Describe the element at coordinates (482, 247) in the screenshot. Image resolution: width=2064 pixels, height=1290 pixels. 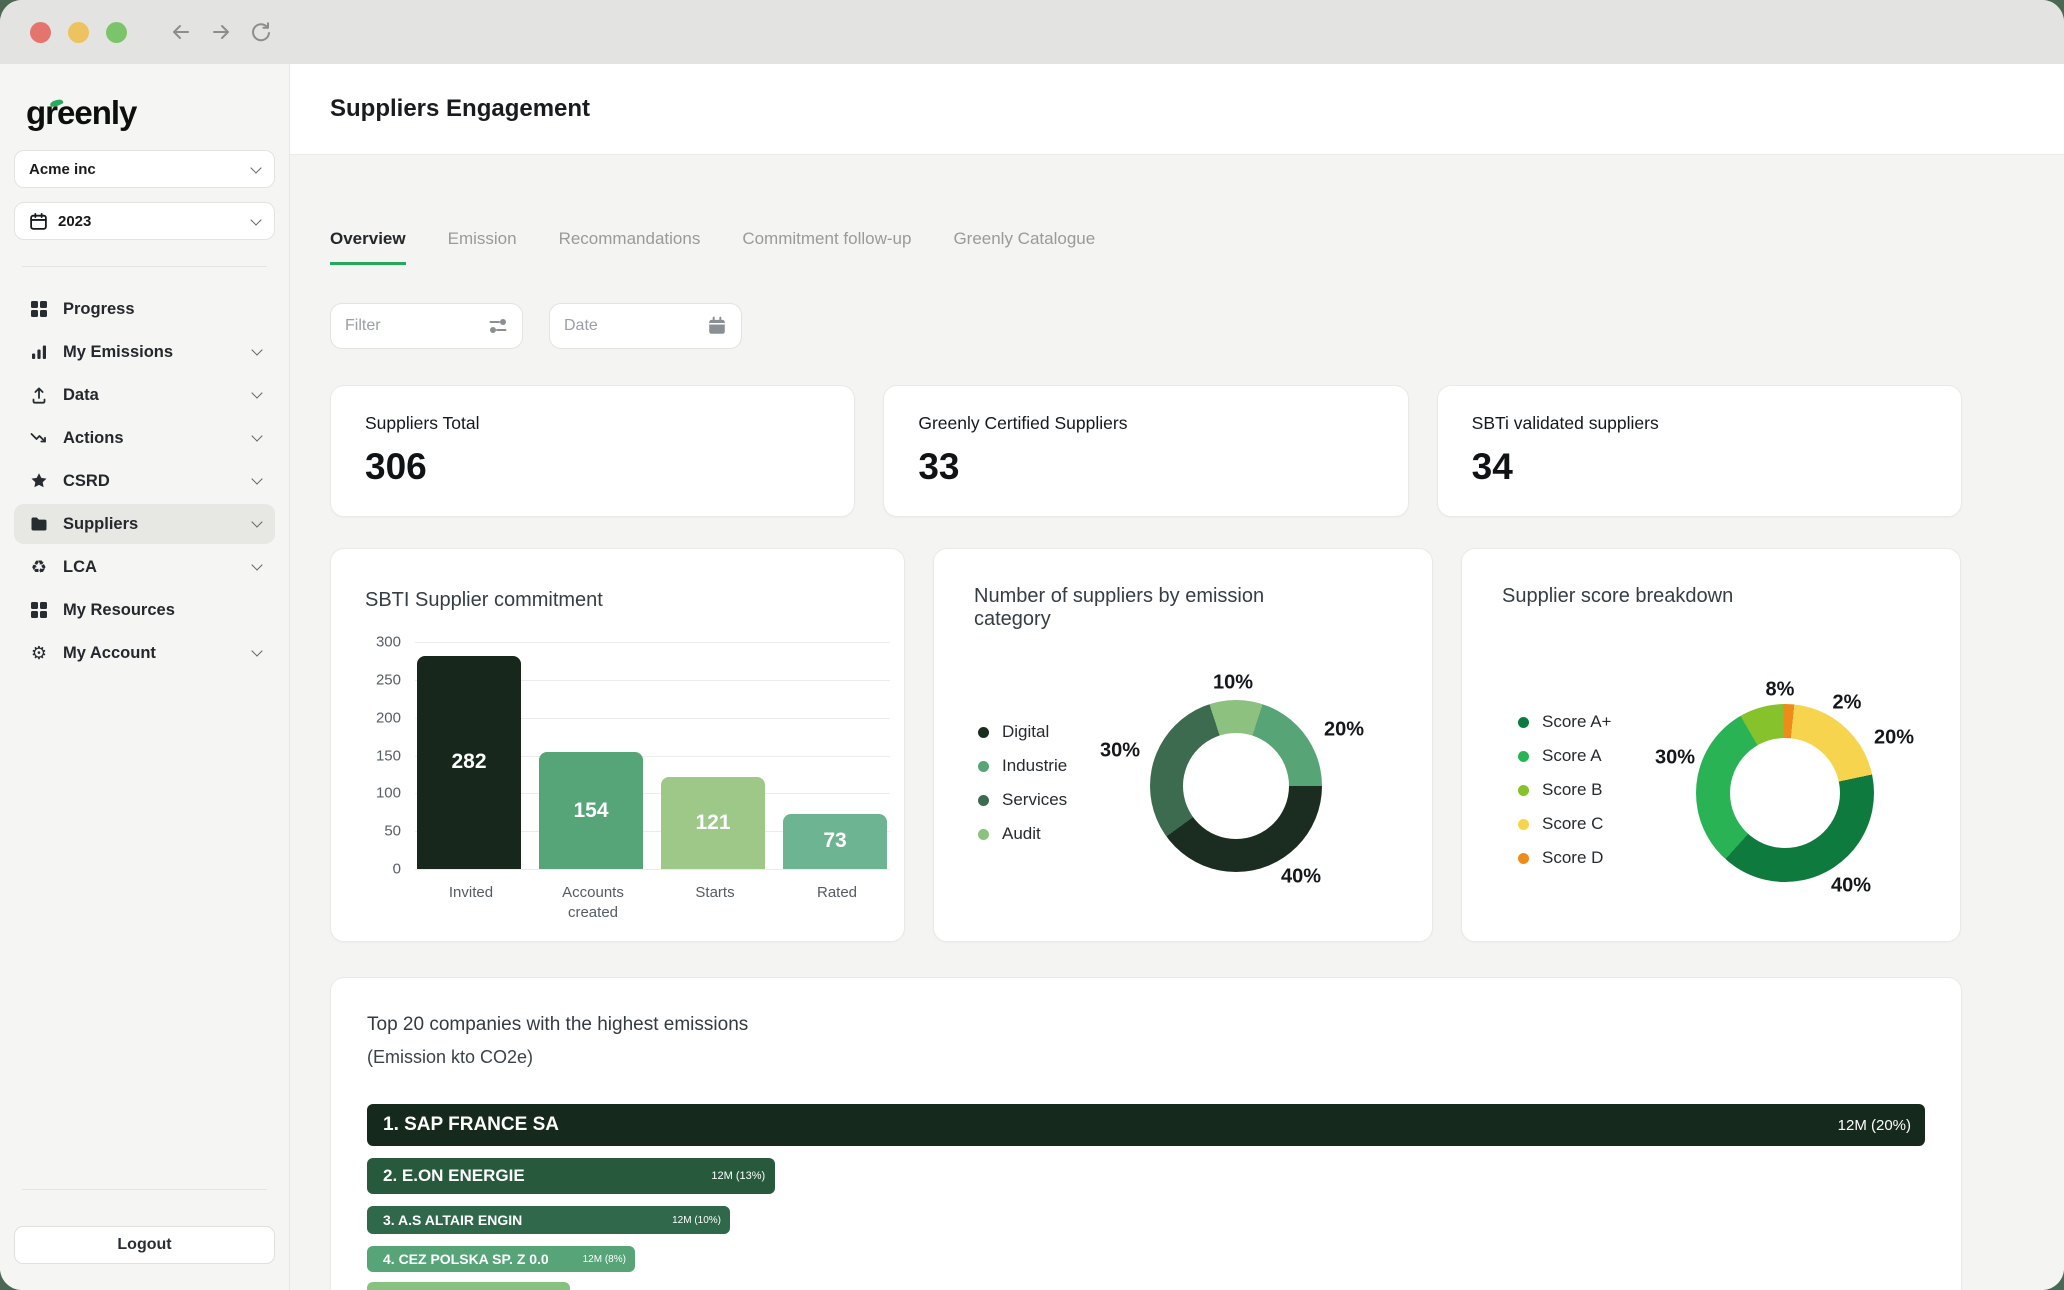
I see `tab-emission: Emission` at that location.